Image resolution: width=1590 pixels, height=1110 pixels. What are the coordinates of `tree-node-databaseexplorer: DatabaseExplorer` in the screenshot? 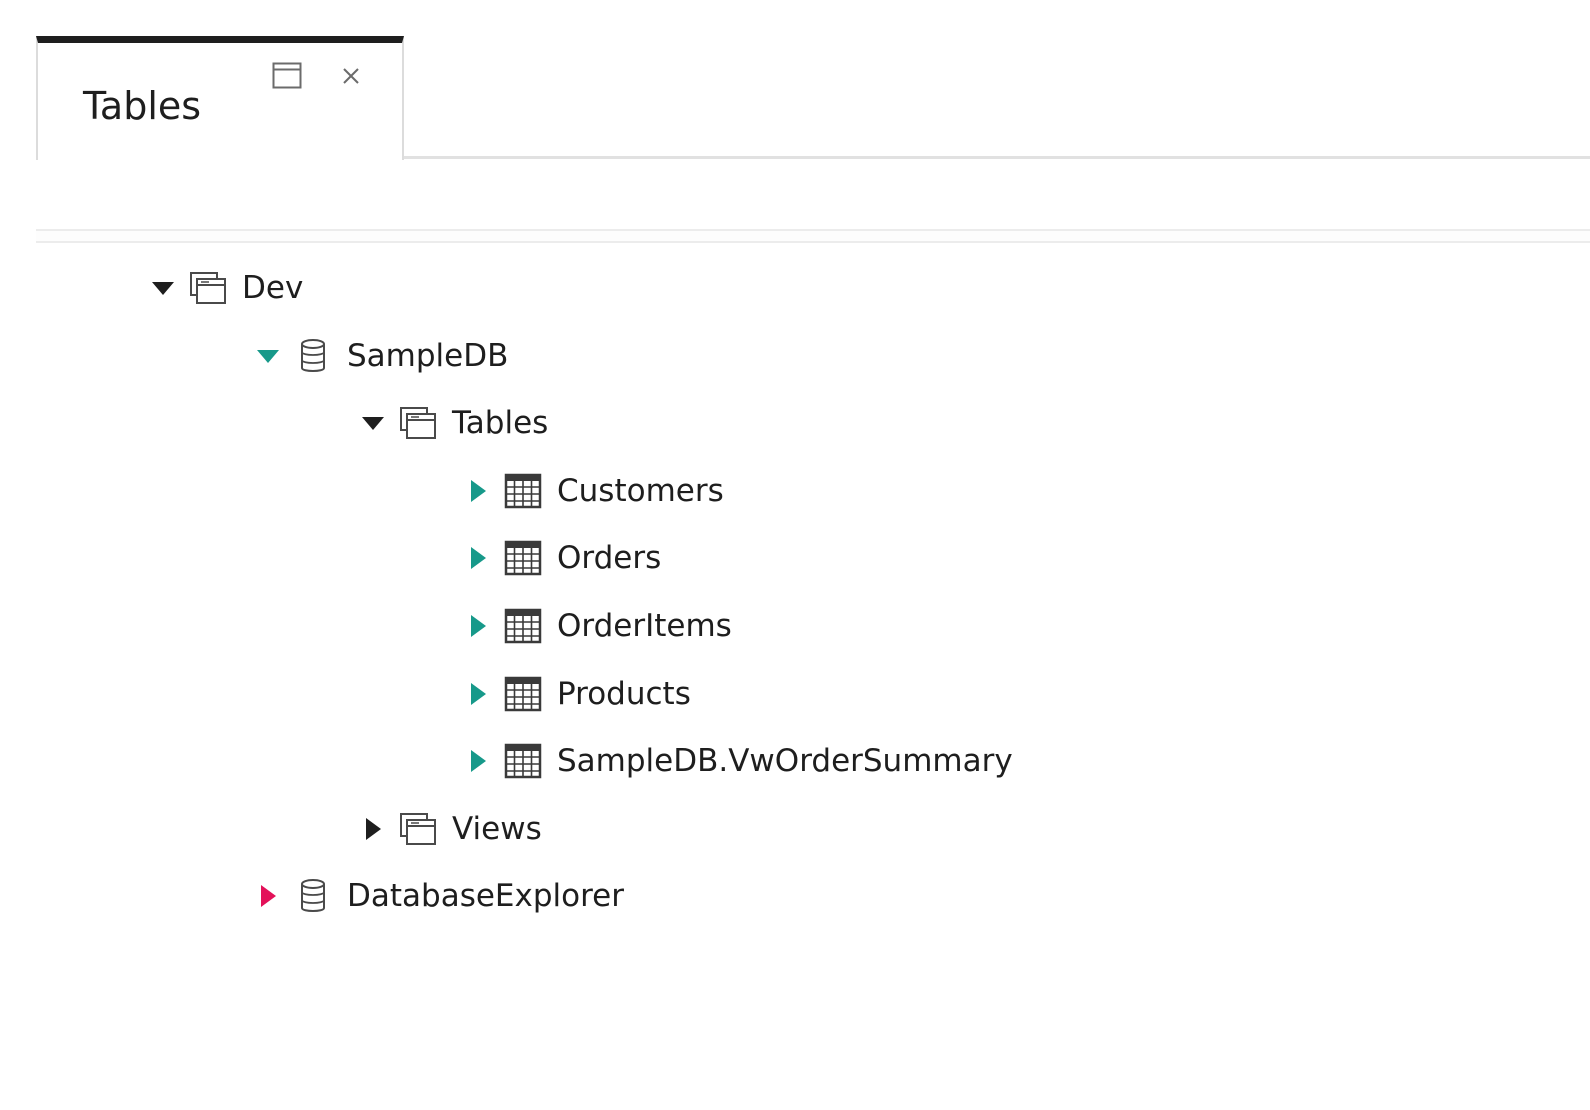 It's located at (437, 896).